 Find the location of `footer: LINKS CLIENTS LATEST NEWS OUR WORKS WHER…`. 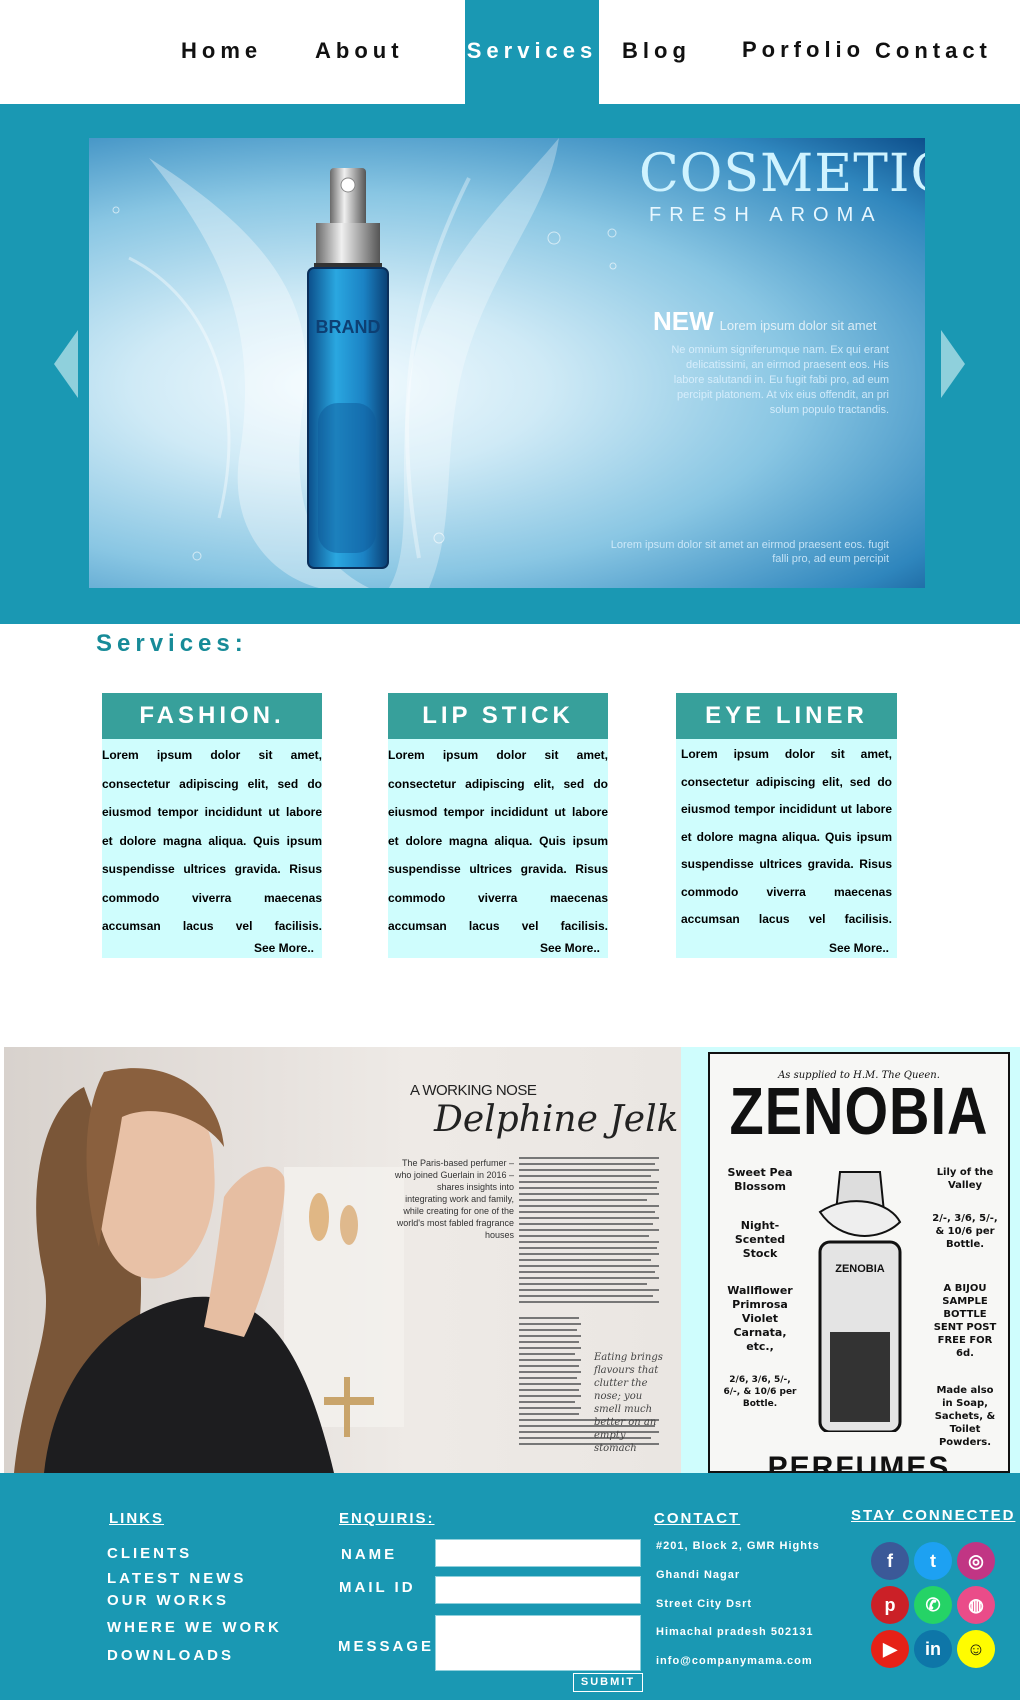

footer: LINKS CLIENTS LATEST NEWS OUR WORKS WHER… is located at coordinates (510, 1586).